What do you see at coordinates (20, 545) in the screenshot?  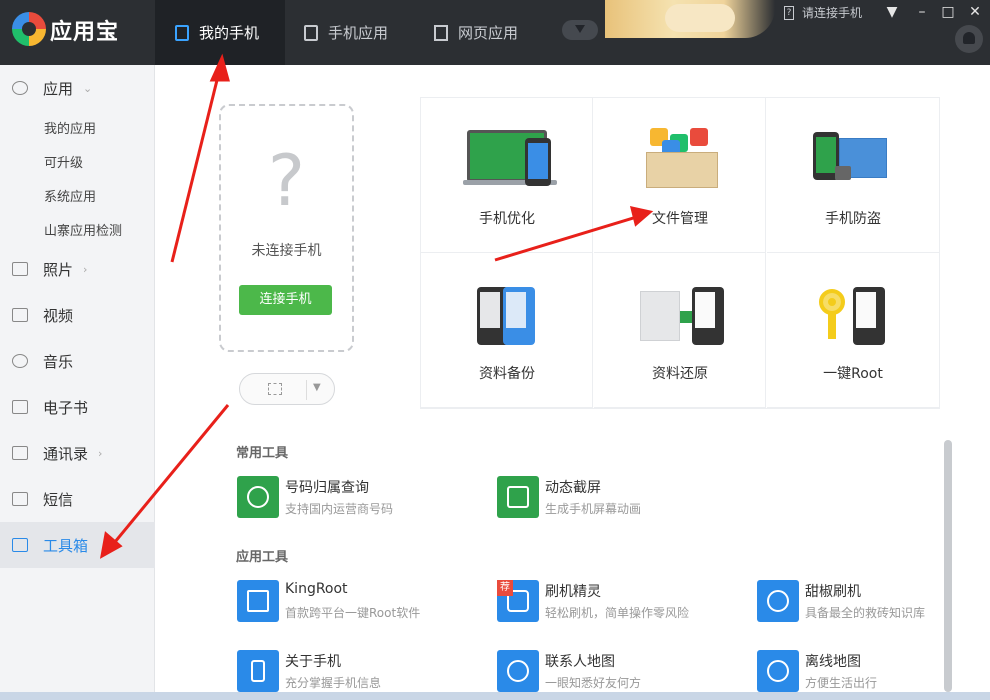 I see `toolbox-icon` at bounding box center [20, 545].